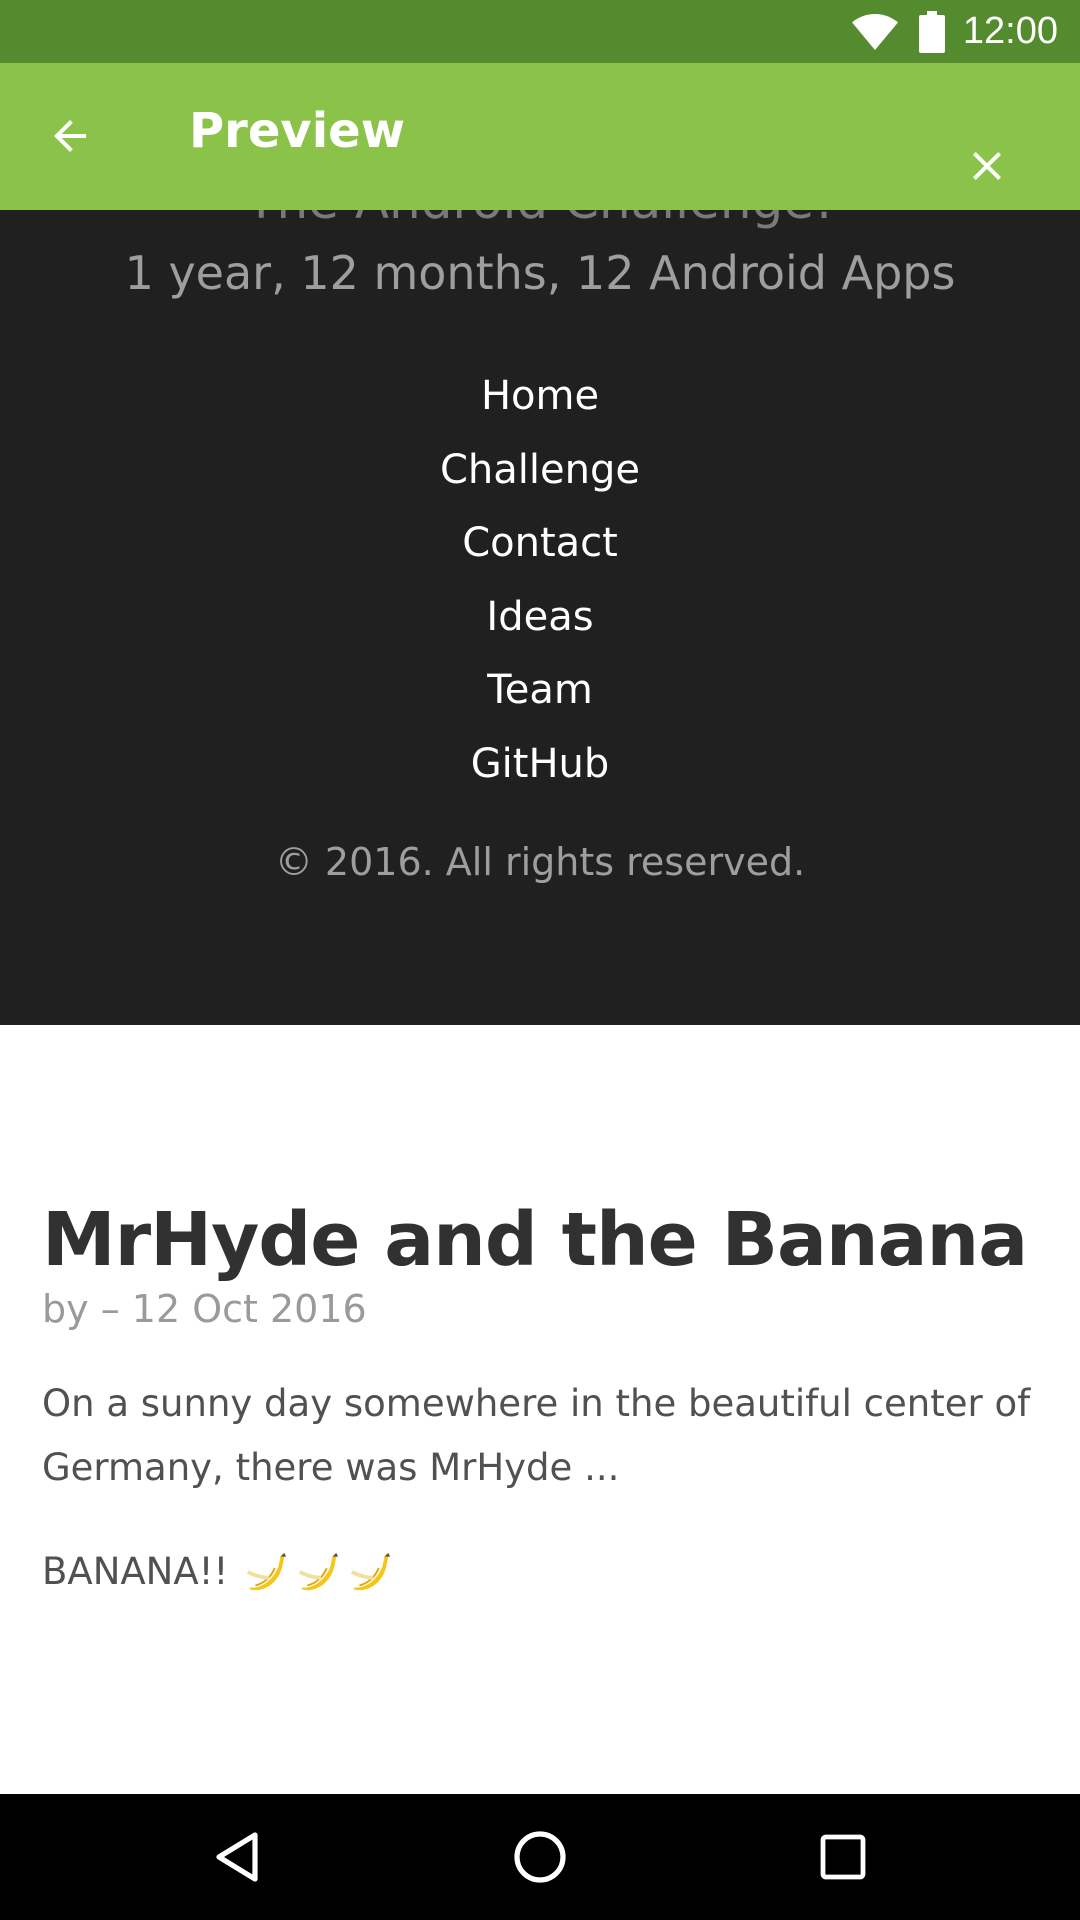 The image size is (1080, 1920). Describe the element at coordinates (540, 765) in the screenshot. I see `nav-link-github: GitHub` at that location.